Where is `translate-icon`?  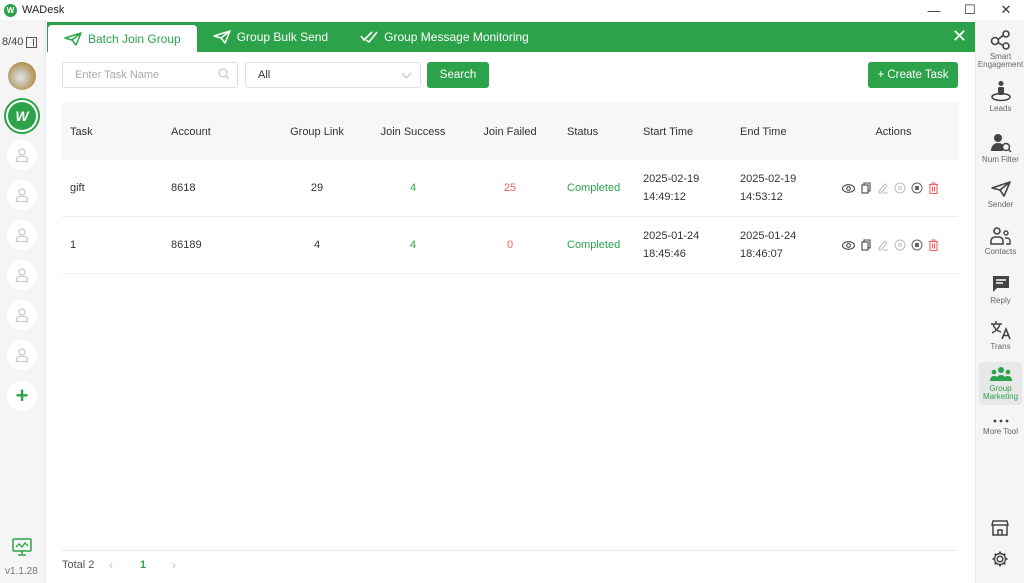
translate-icon is located at coordinates (1000, 330).